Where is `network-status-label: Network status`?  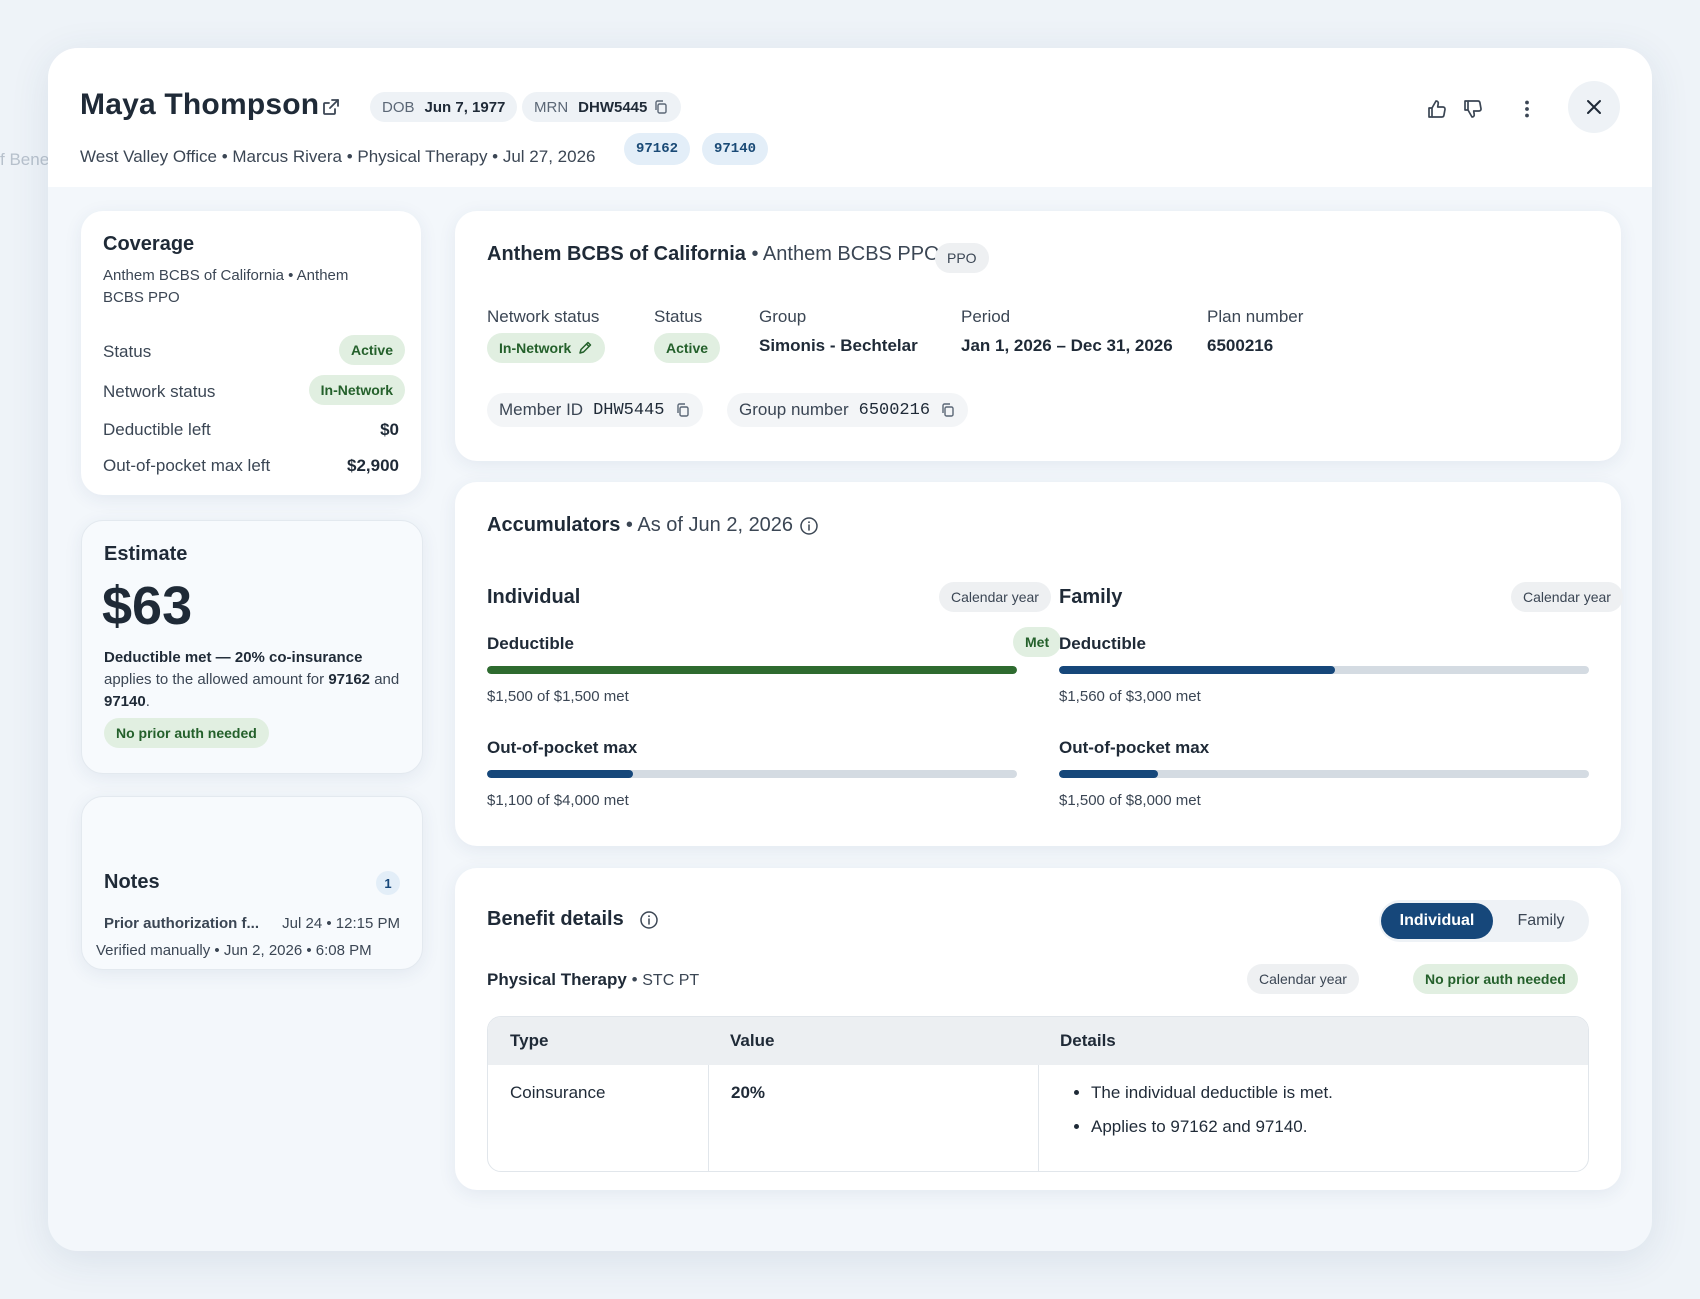
network-status-label: Network status is located at coordinates (543, 316).